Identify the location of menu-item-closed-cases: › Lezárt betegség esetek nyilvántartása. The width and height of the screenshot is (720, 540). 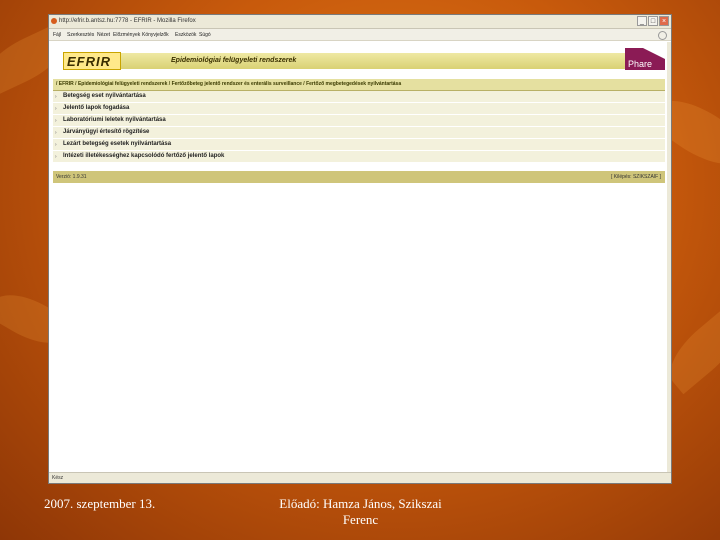
(359, 145).